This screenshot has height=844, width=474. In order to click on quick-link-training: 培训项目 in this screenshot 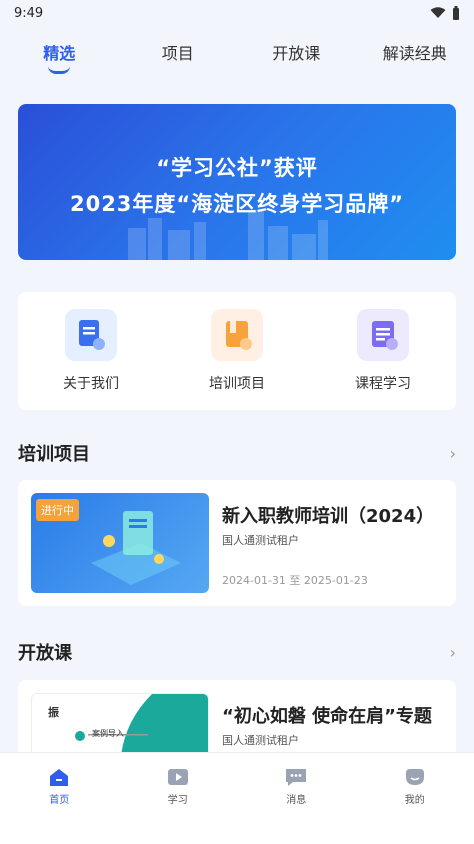, I will do `click(237, 351)`.